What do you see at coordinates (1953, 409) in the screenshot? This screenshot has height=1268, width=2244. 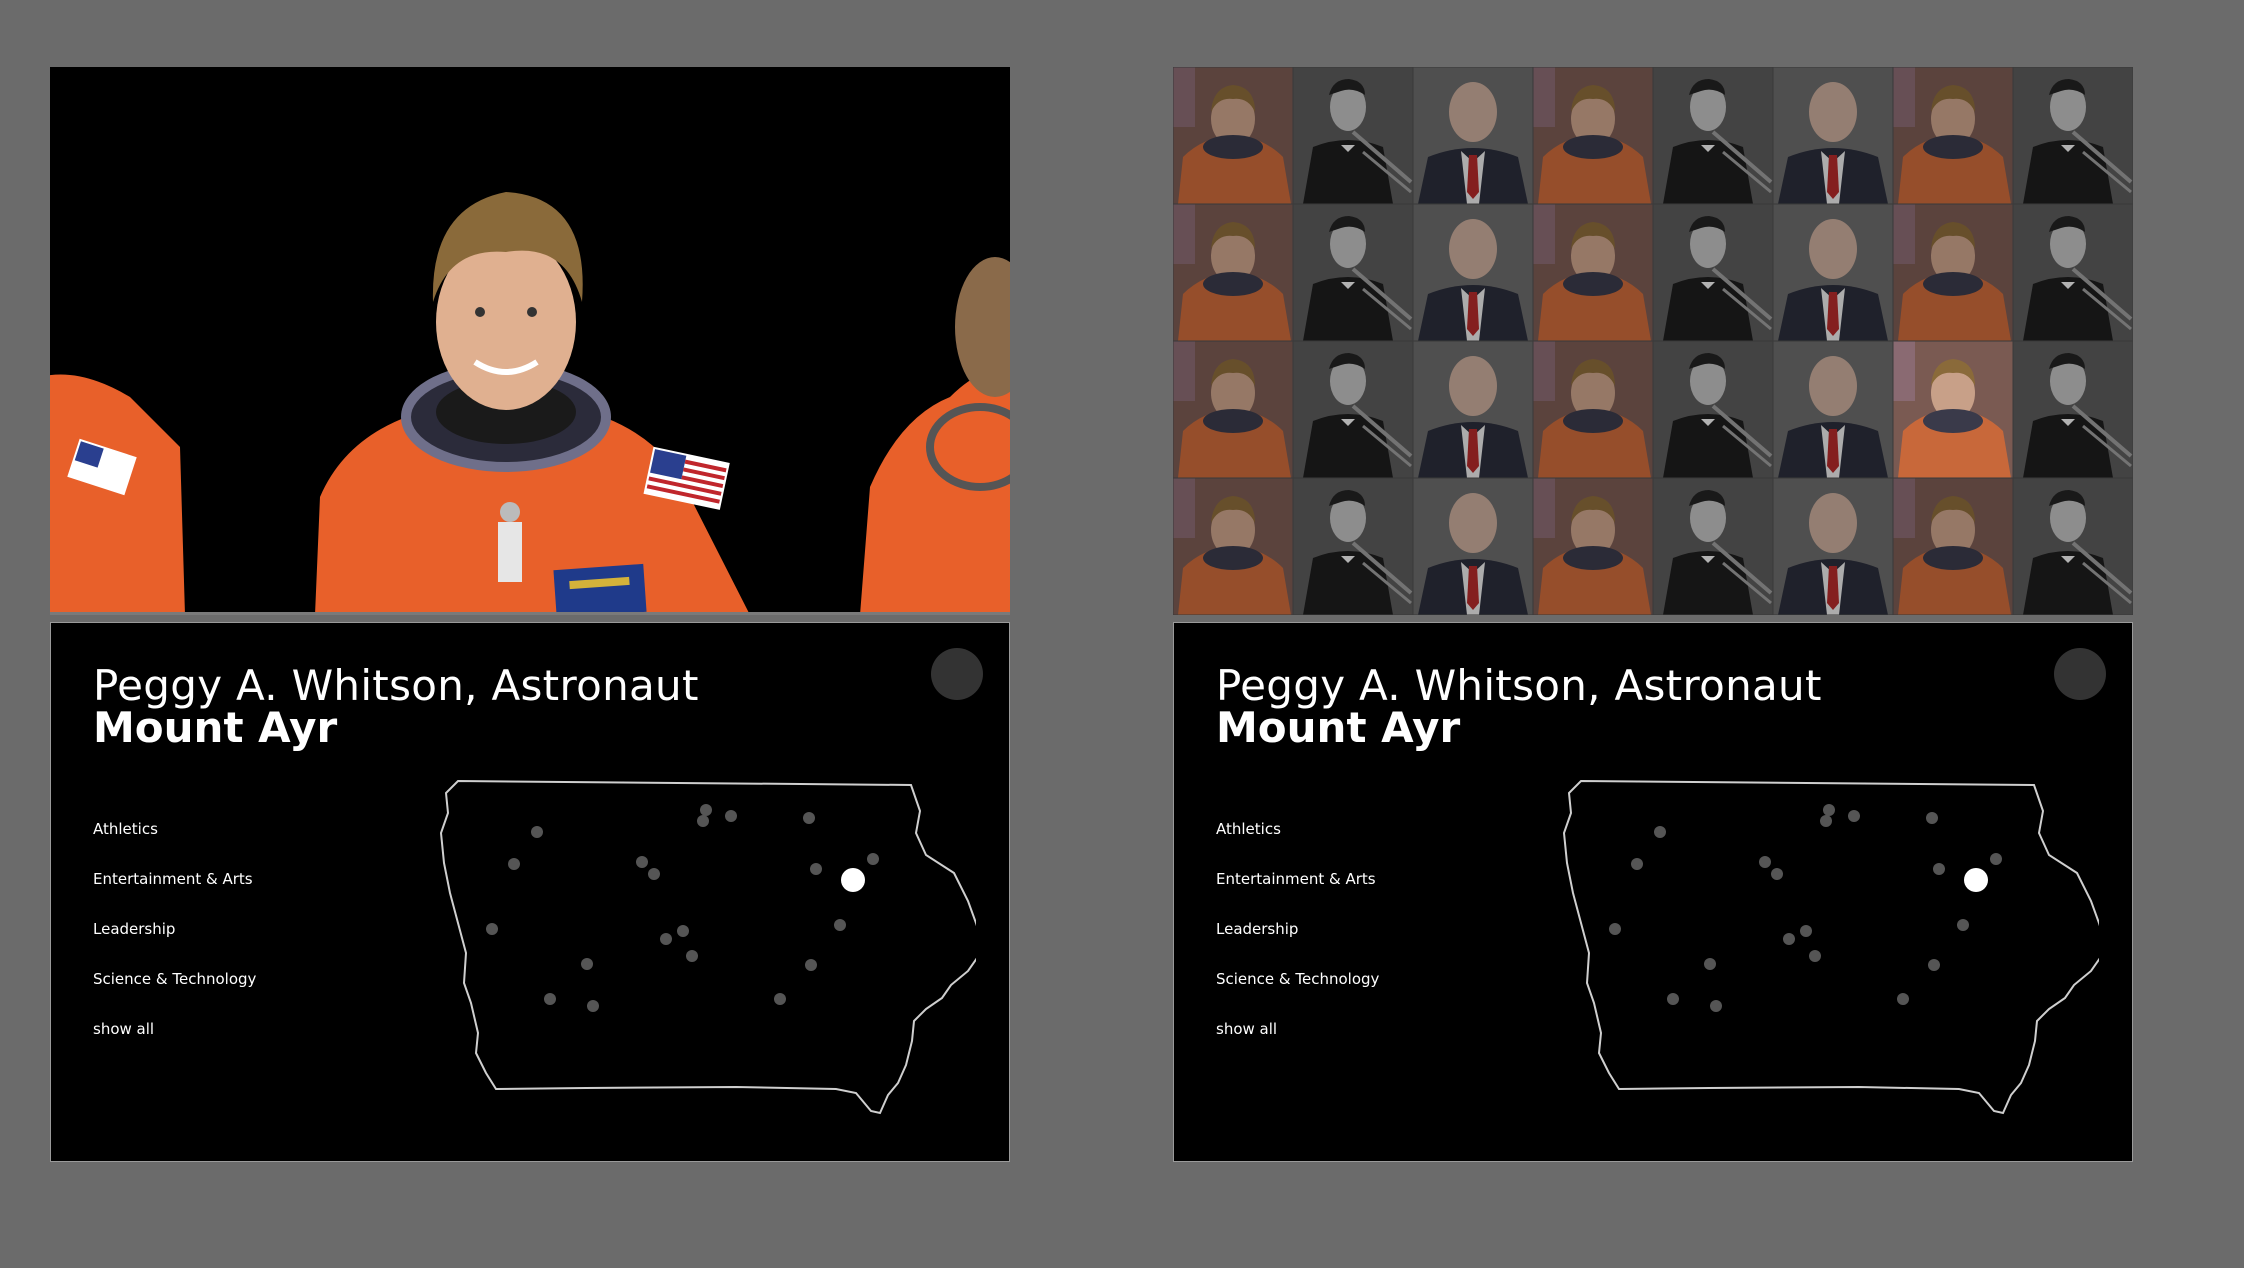 I see `astronaut-portrait-highlighted-icon` at bounding box center [1953, 409].